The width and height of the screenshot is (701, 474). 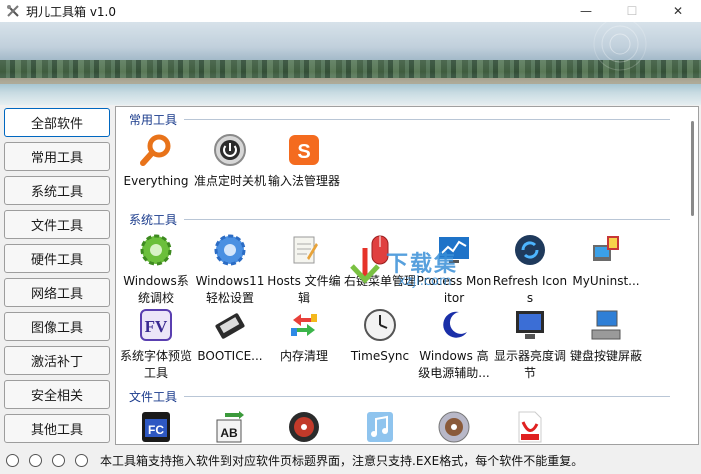 What do you see at coordinates (530, 345) in the screenshot?
I see `software-item: 显示器亮度调节` at bounding box center [530, 345].